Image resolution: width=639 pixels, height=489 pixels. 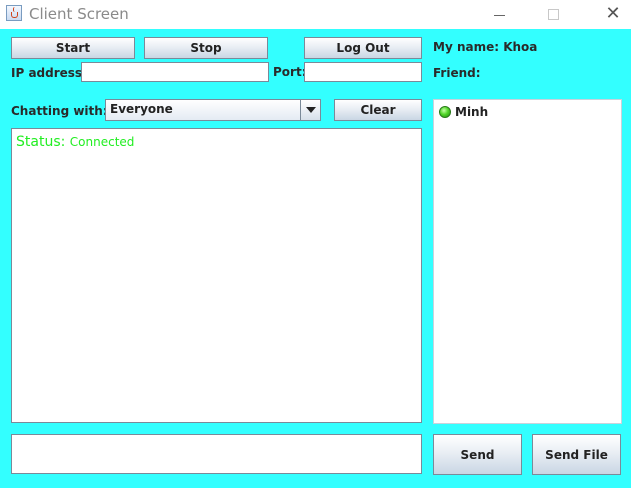 What do you see at coordinates (14, 13) in the screenshot?
I see `java-app-icon` at bounding box center [14, 13].